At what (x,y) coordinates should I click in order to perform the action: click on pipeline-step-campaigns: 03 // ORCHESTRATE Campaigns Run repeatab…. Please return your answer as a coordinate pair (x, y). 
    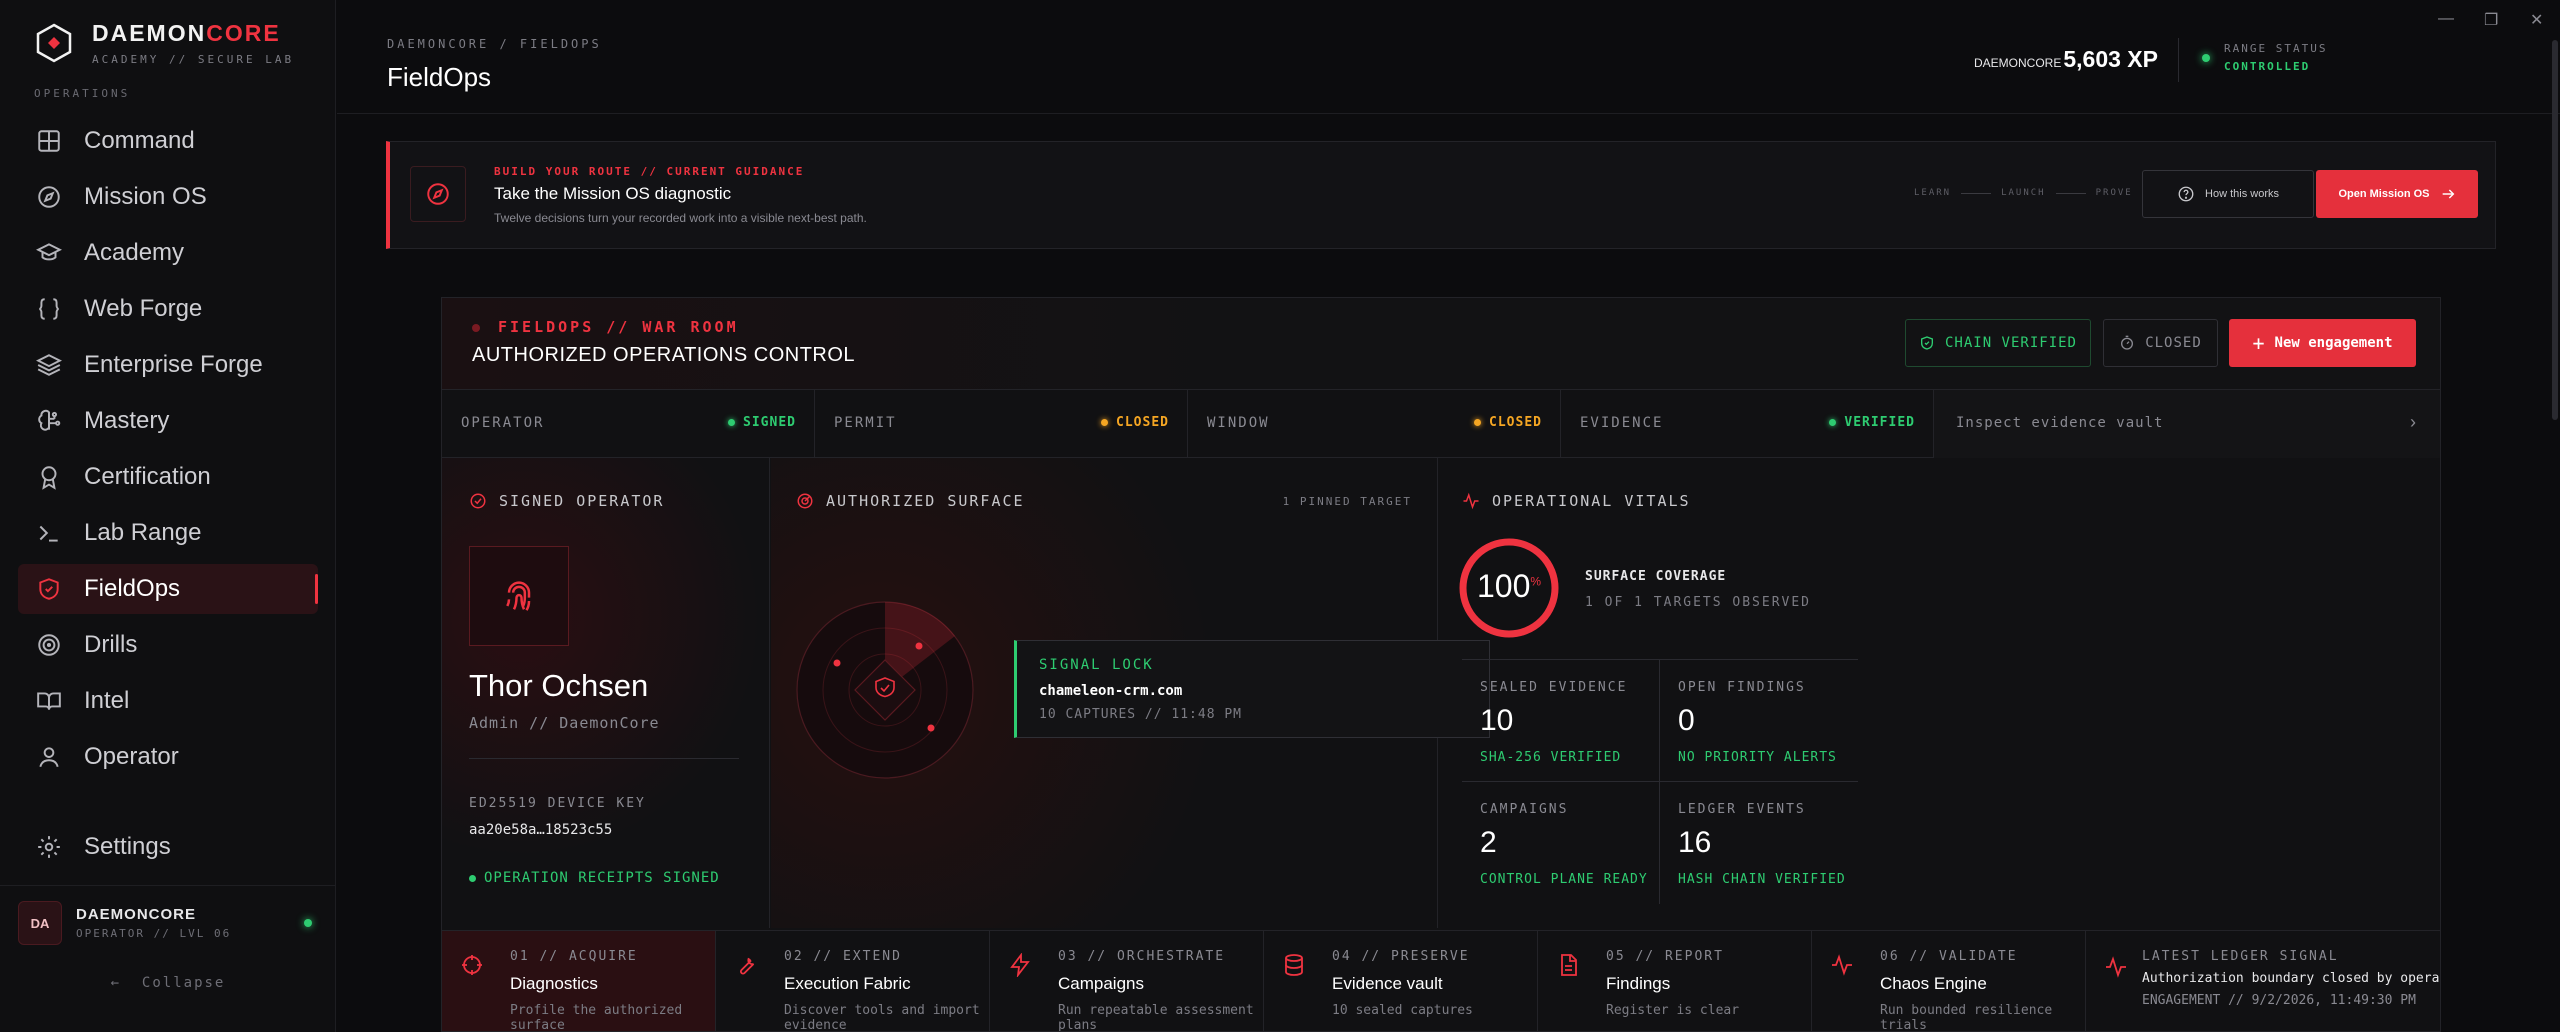
    Looking at the image, I should click on (1127, 981).